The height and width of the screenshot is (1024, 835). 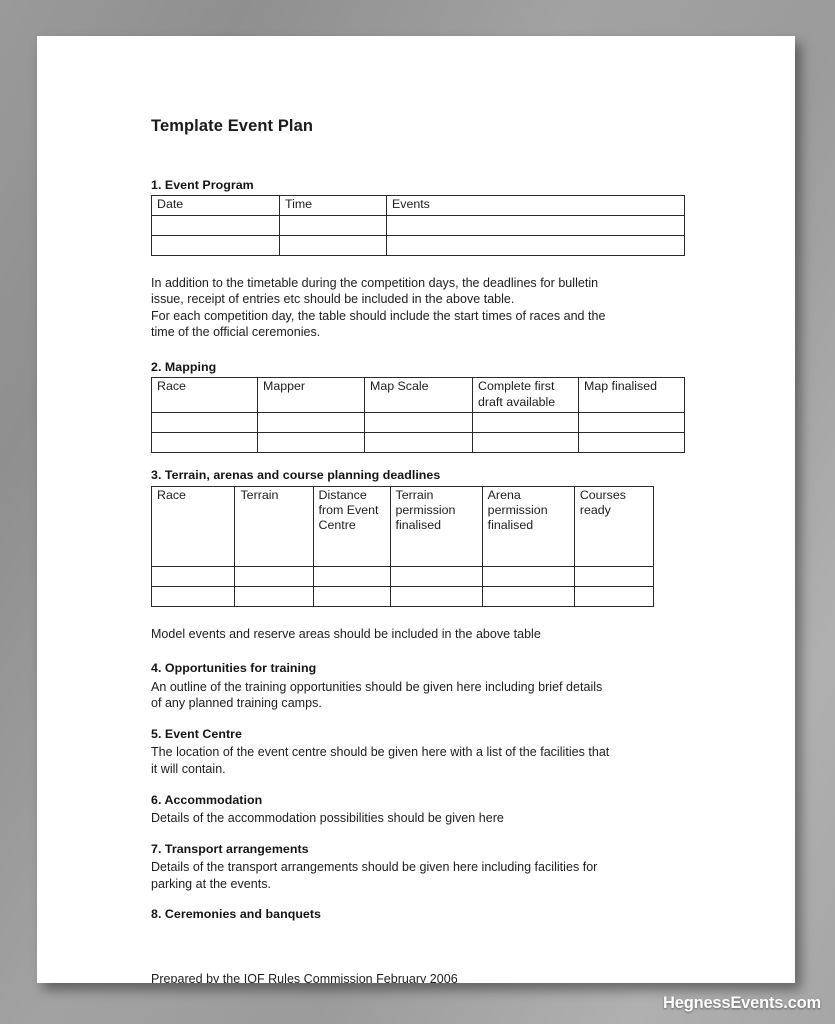 I want to click on column-header-date: Date, so click(x=215, y=205).